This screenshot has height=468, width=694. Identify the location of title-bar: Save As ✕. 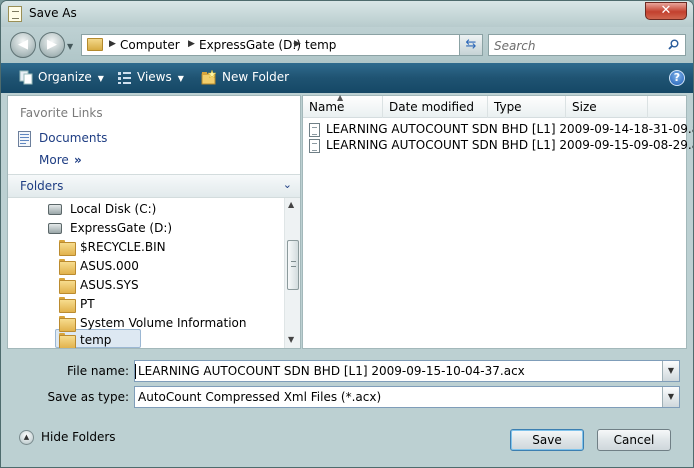
(347, 14).